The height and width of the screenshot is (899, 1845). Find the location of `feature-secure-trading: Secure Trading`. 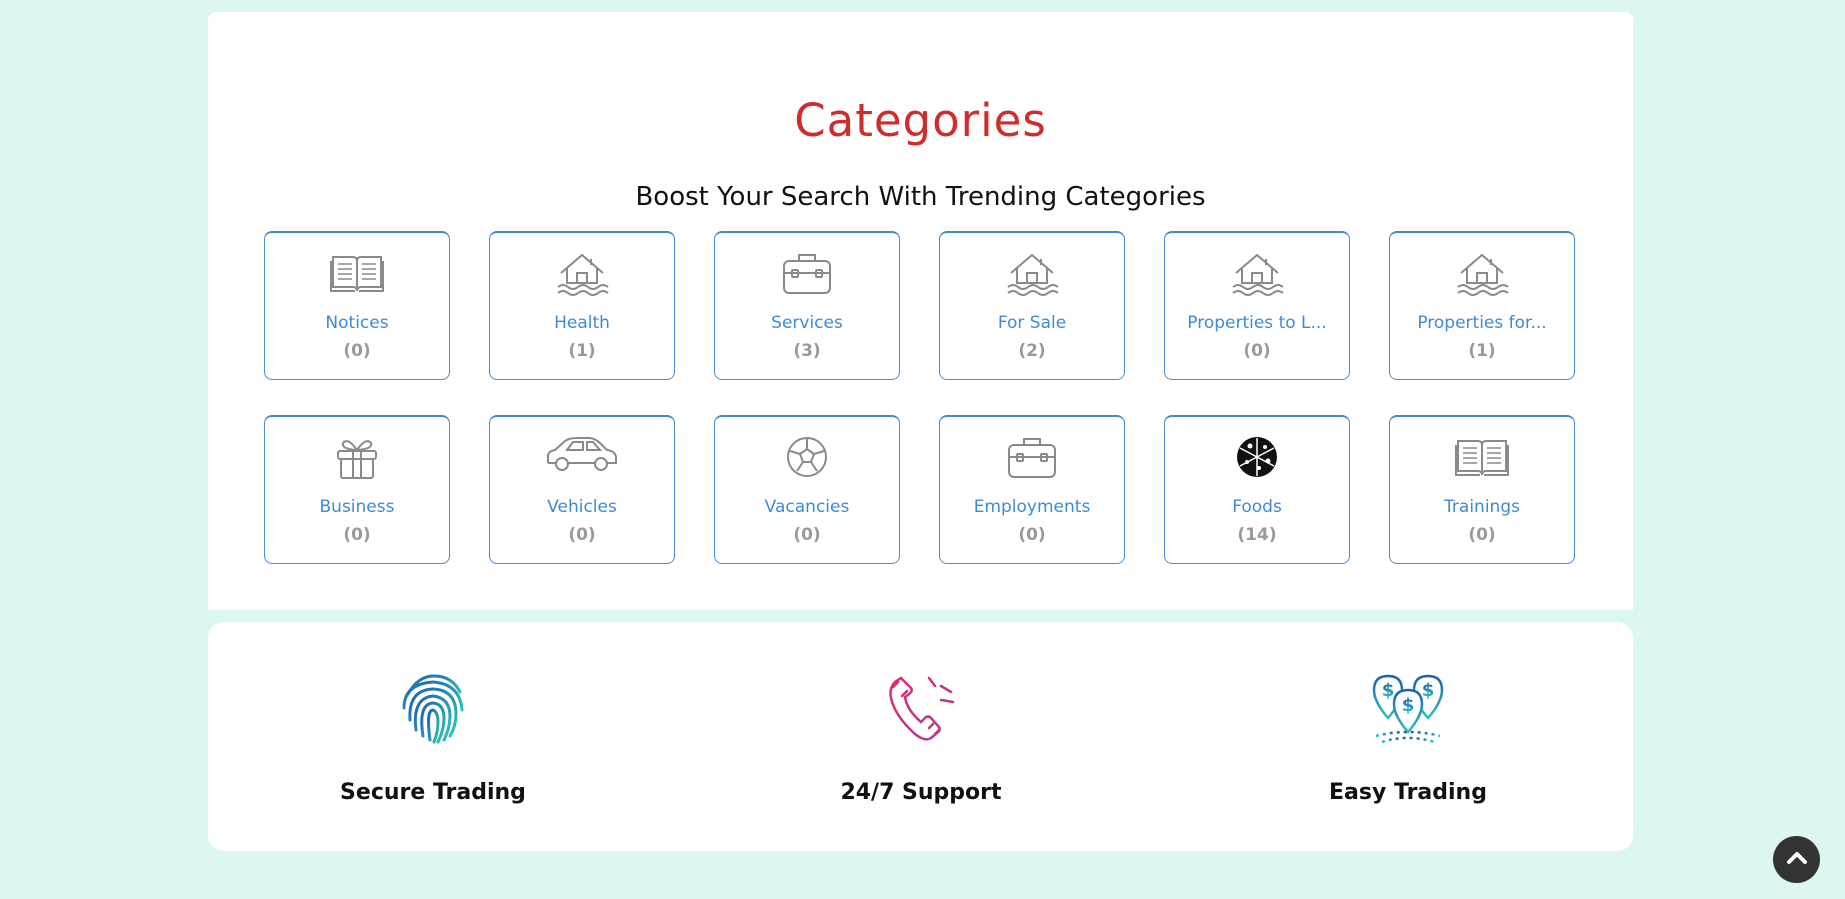

feature-secure-trading: Secure Trading is located at coordinates (433, 738).